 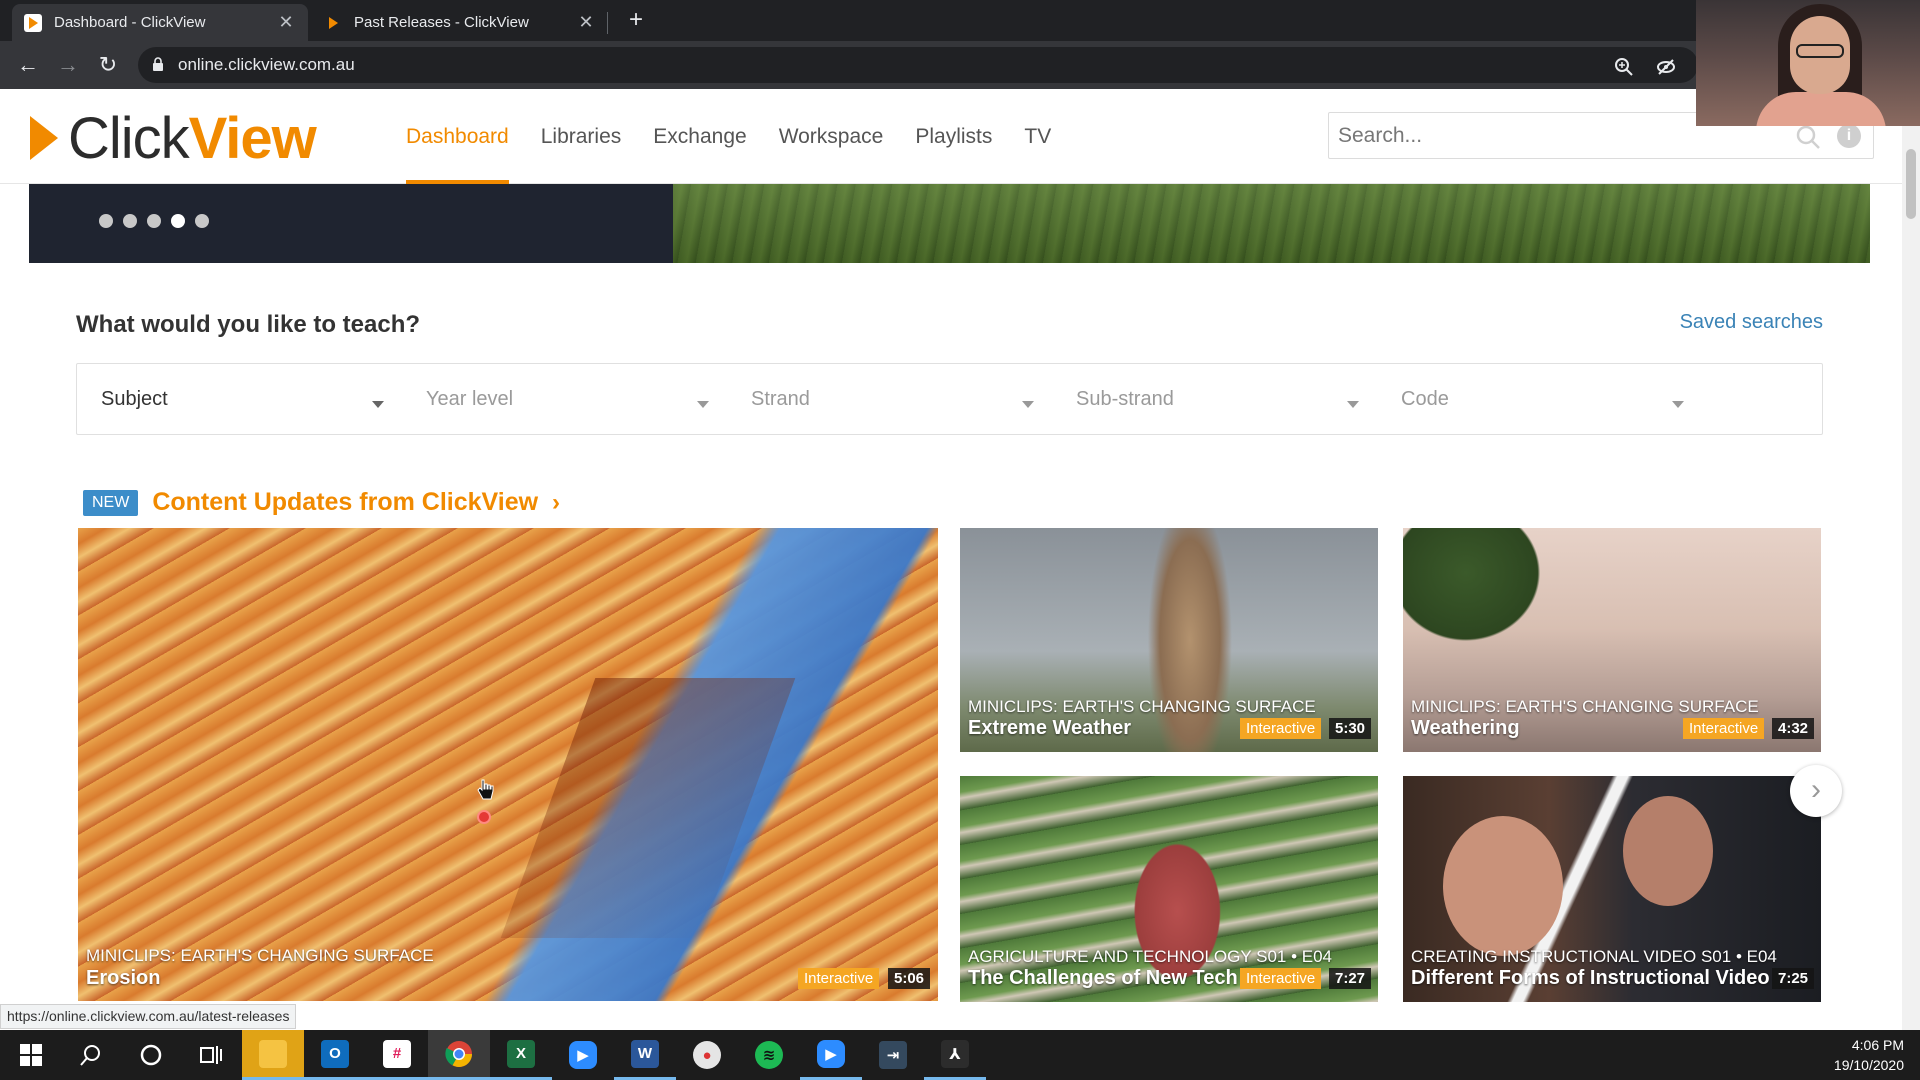 What do you see at coordinates (1821, 109) in the screenshot?
I see `presenter-shirt` at bounding box center [1821, 109].